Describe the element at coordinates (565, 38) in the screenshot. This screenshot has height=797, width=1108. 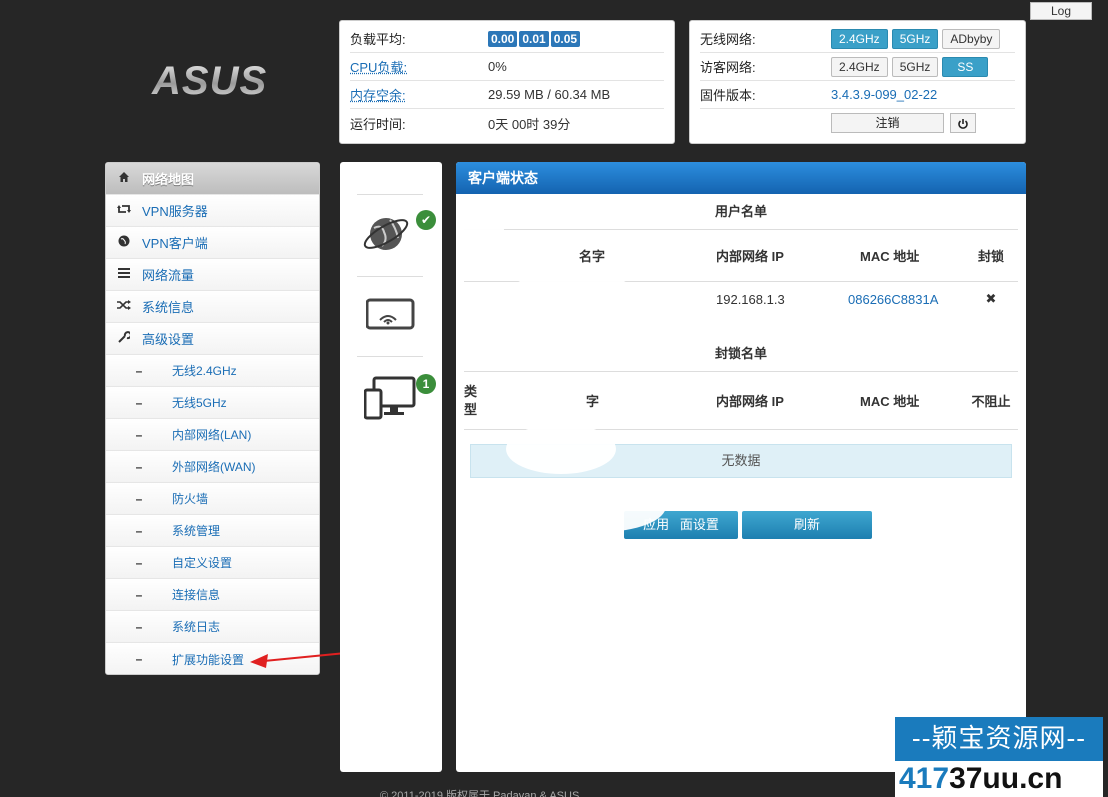
I see `load-15min: 0.05` at that location.